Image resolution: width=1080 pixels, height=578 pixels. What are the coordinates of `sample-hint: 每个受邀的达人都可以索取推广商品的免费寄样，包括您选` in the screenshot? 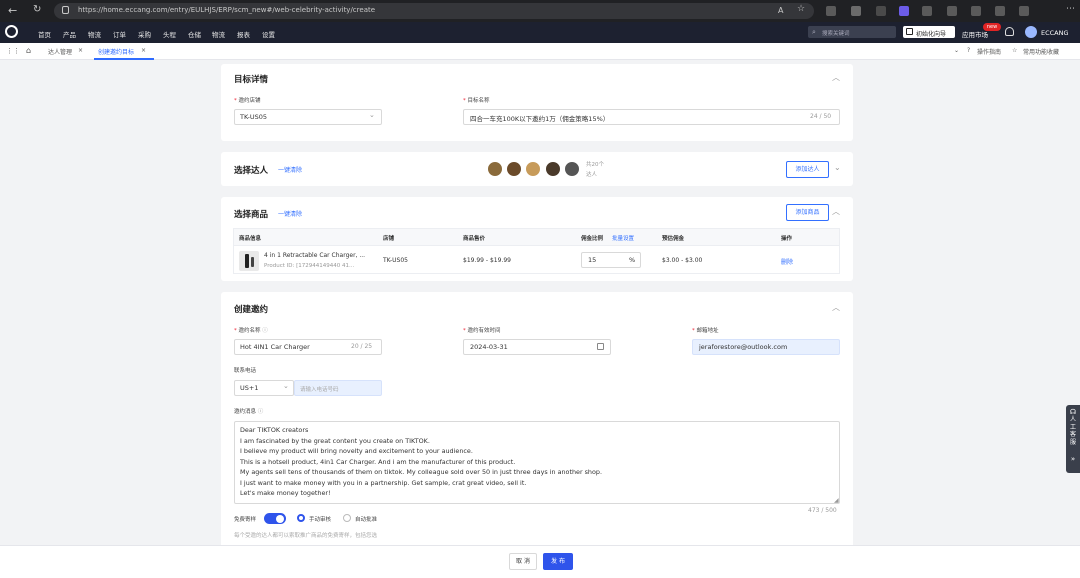 It's located at (306, 536).